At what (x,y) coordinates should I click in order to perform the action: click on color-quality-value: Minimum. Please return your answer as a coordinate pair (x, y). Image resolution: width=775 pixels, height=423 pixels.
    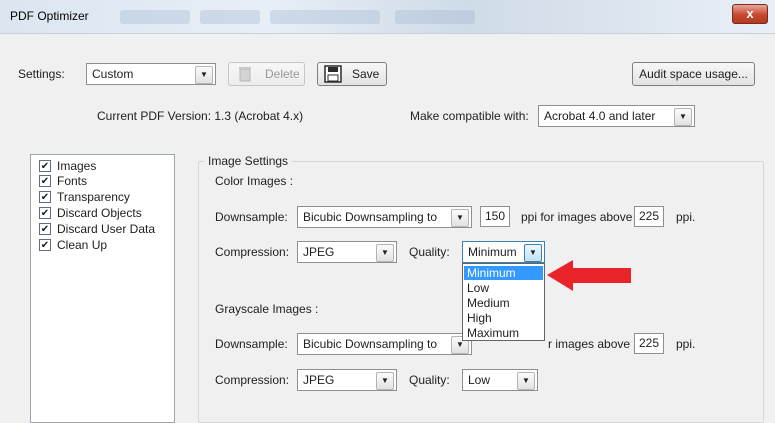
    Looking at the image, I should click on (492, 252).